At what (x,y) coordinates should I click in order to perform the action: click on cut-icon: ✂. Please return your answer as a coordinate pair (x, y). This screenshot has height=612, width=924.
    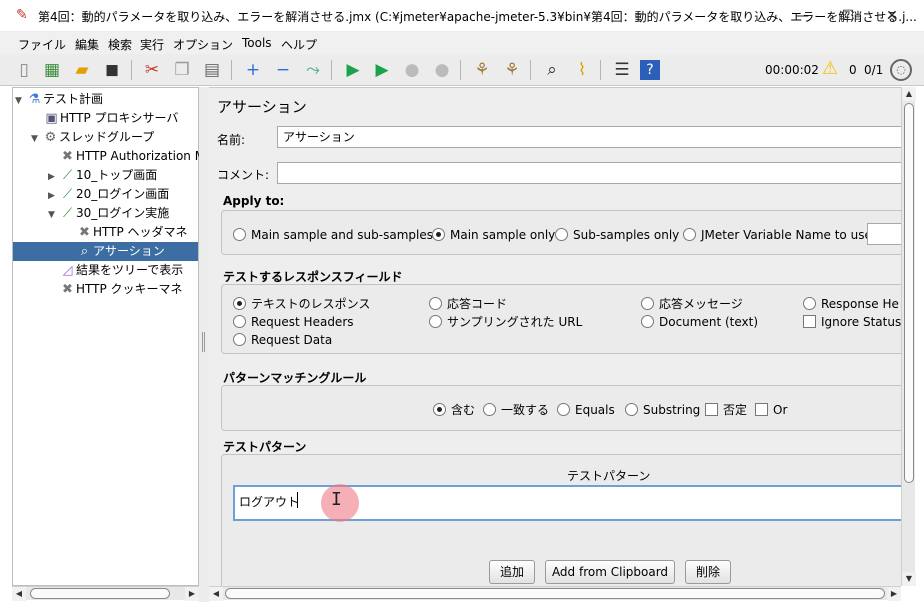
    Looking at the image, I should click on (152, 70).